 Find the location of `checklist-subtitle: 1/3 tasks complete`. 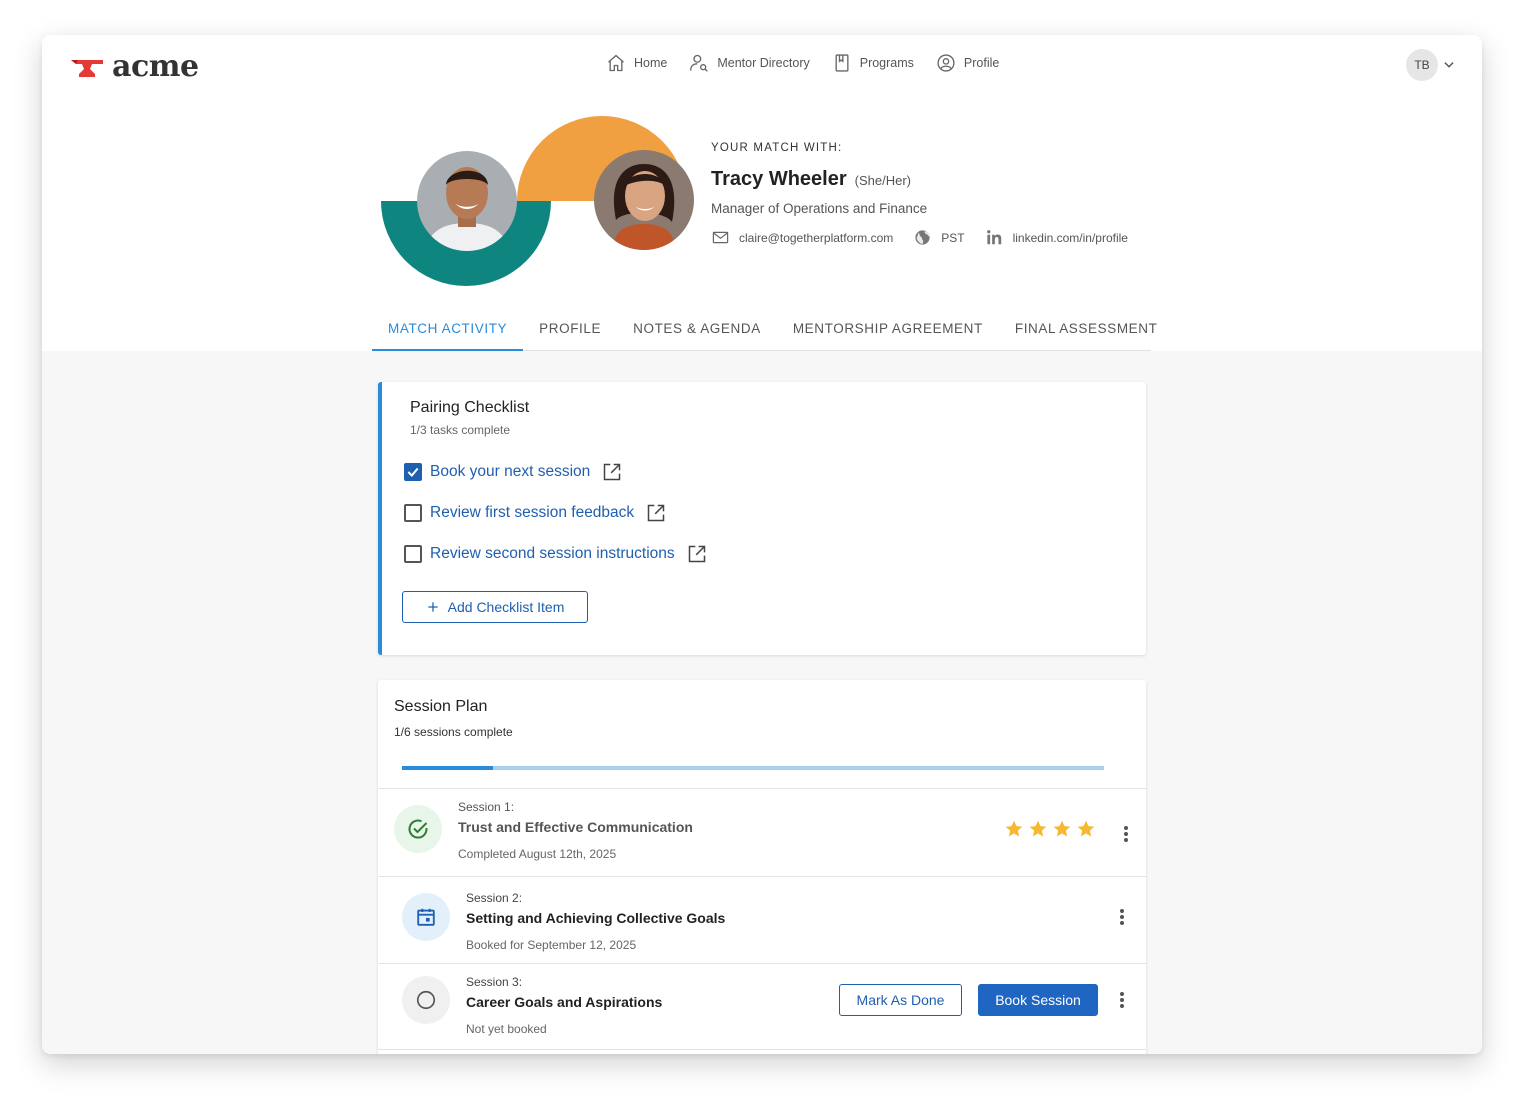

checklist-subtitle: 1/3 tasks complete is located at coordinates (460, 430).